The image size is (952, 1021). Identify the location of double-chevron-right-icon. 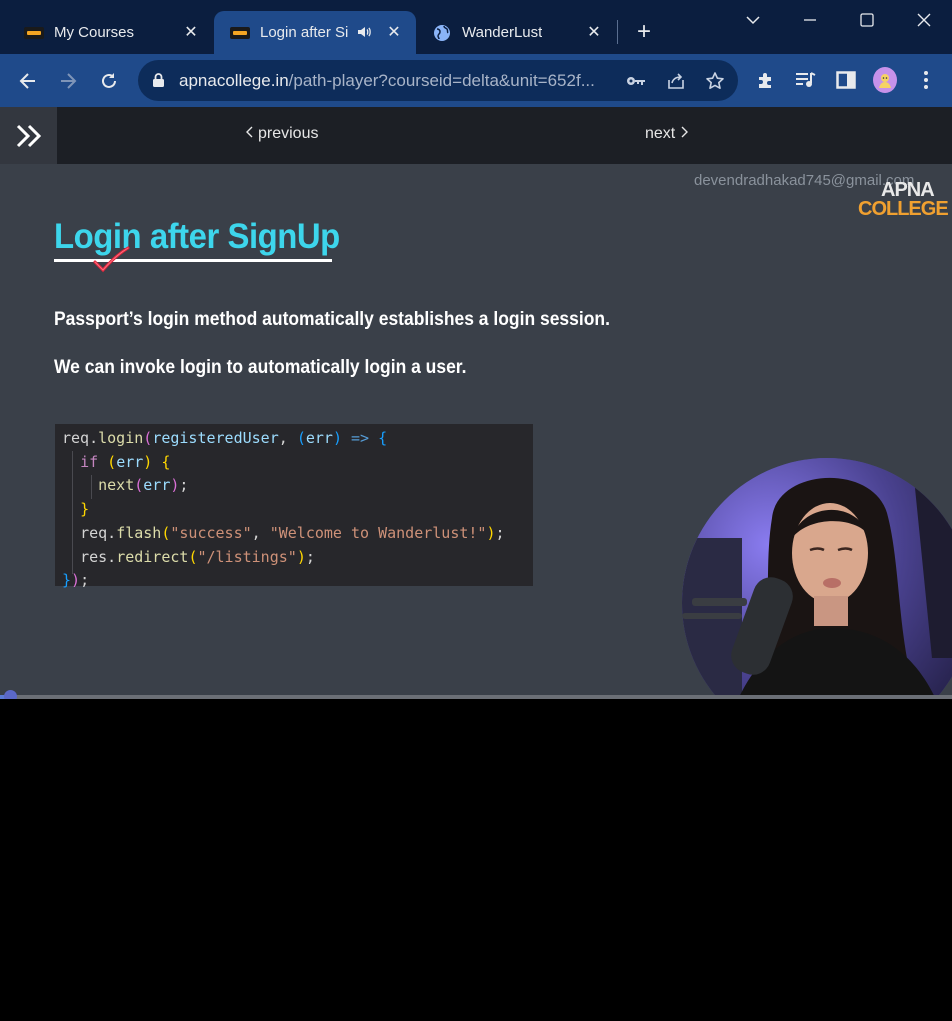
(28, 135).